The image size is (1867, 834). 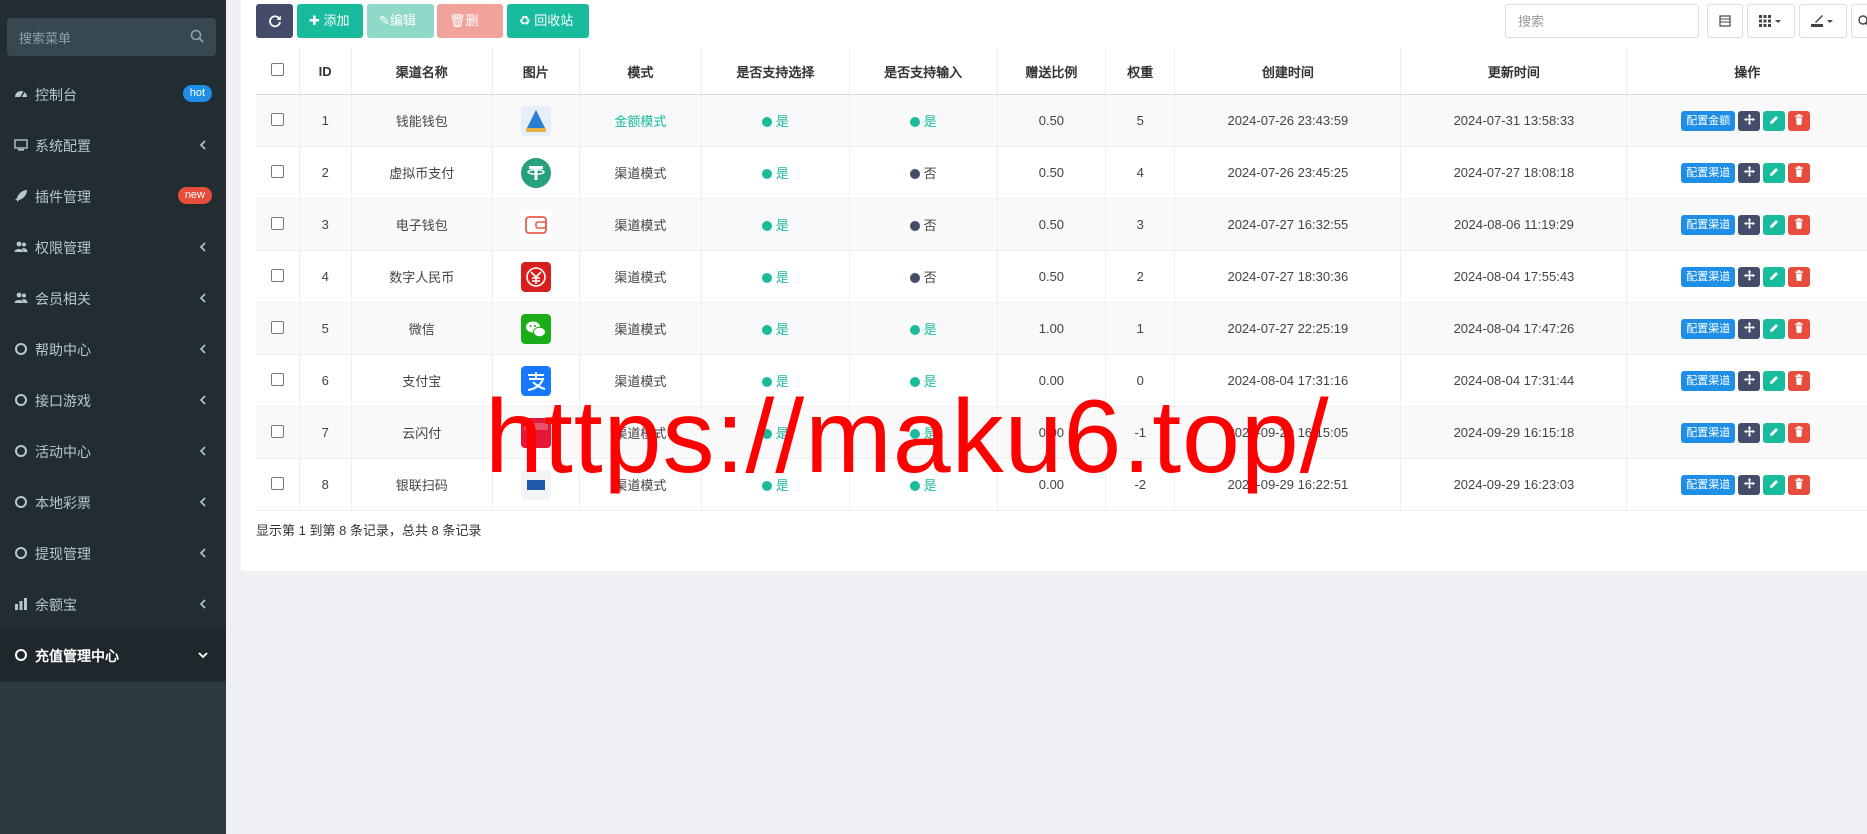 What do you see at coordinates (113, 94) in the screenshot?
I see `sidebar-item-1: 控制台 hot` at bounding box center [113, 94].